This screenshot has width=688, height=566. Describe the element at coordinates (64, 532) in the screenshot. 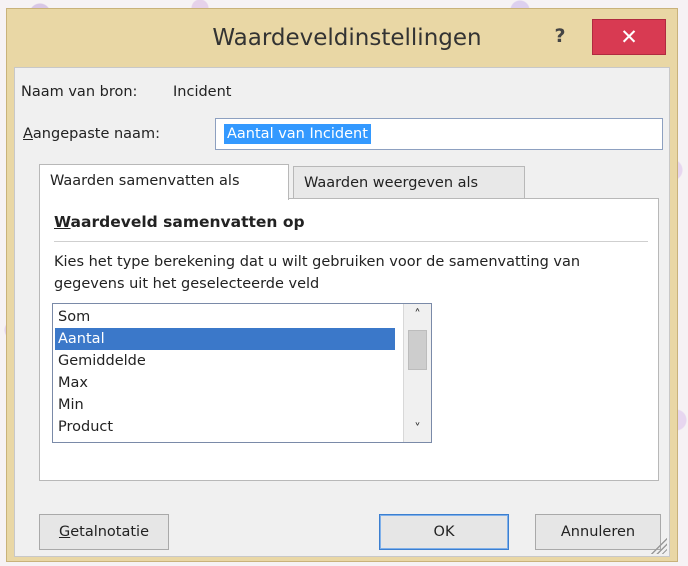

I see `number-format-accel: G` at that location.